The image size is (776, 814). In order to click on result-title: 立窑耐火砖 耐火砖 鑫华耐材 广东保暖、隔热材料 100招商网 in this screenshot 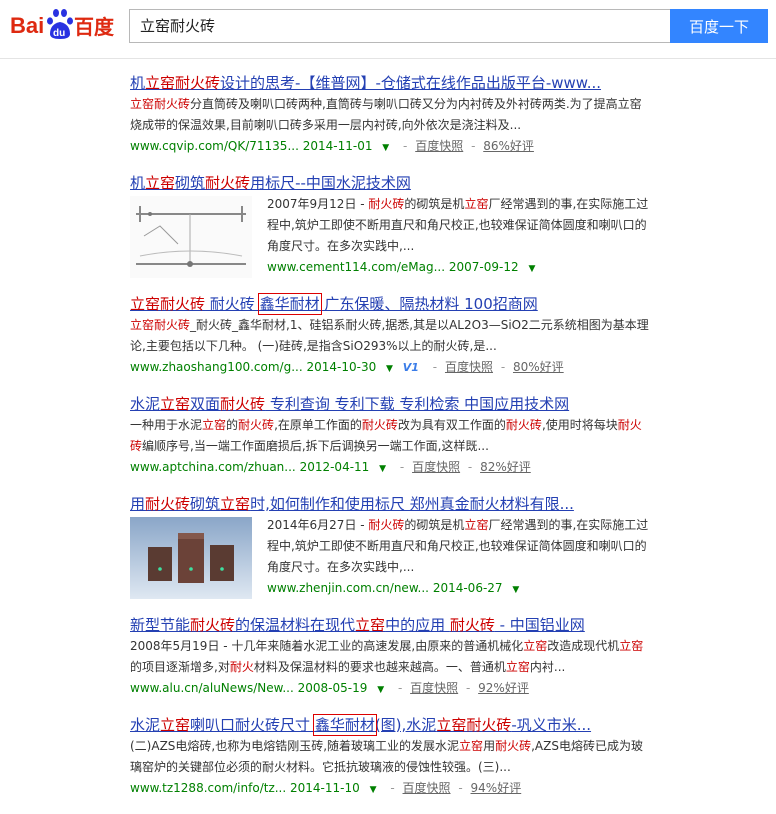, I will do `click(390, 304)`.